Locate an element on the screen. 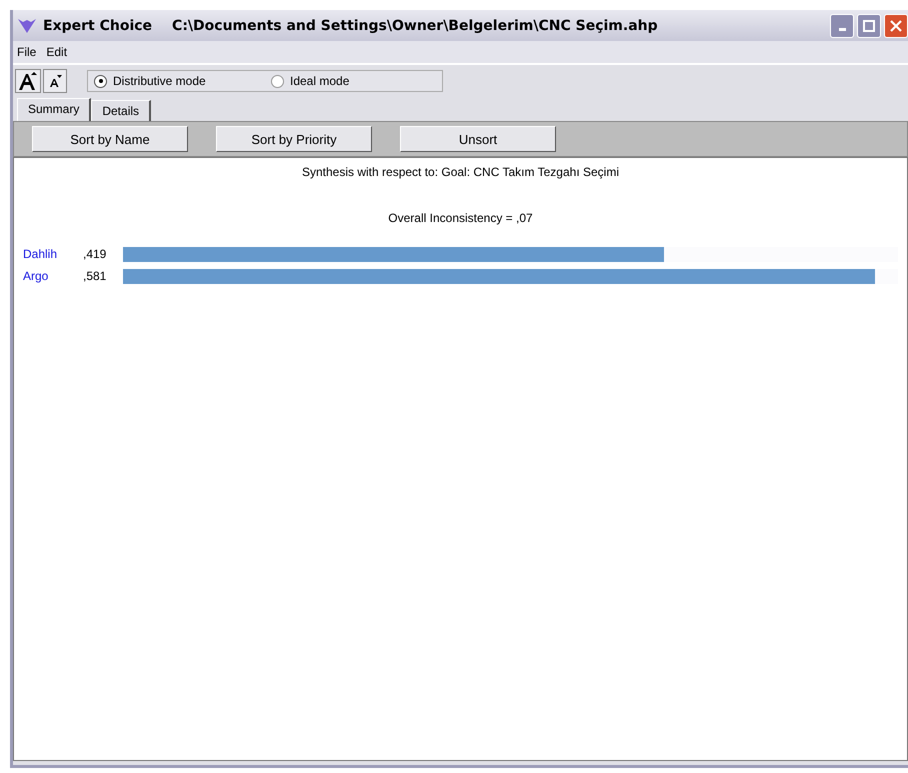 This screenshot has width=908, height=773. close-button is located at coordinates (896, 26).